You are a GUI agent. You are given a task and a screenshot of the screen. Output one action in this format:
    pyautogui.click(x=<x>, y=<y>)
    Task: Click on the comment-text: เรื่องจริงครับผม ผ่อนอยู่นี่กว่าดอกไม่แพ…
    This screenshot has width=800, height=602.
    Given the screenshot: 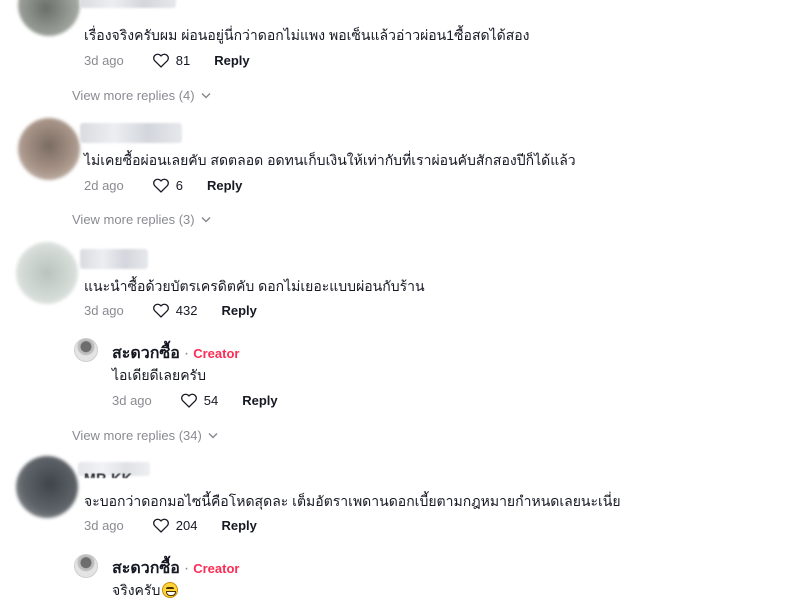 What is the action you would take?
    pyautogui.click(x=307, y=35)
    